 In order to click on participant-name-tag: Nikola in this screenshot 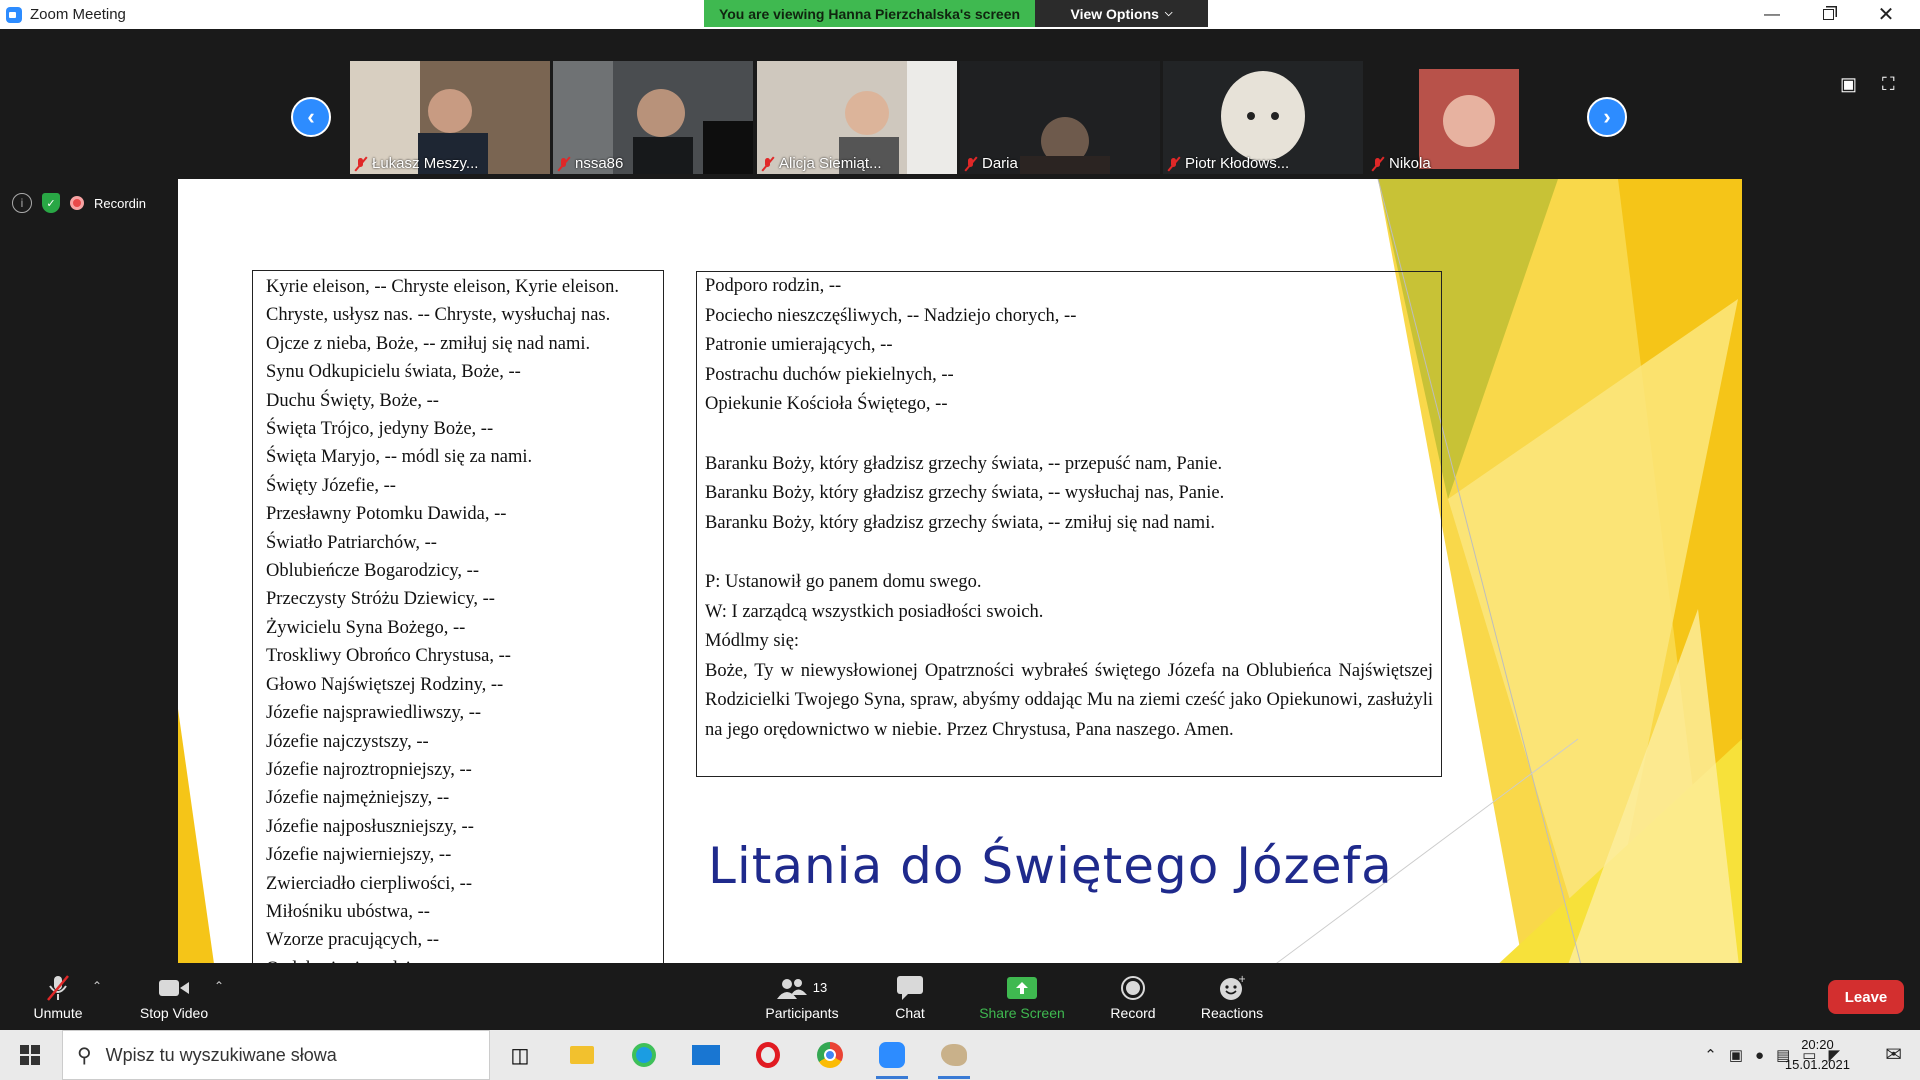, I will do `click(1401, 163)`.